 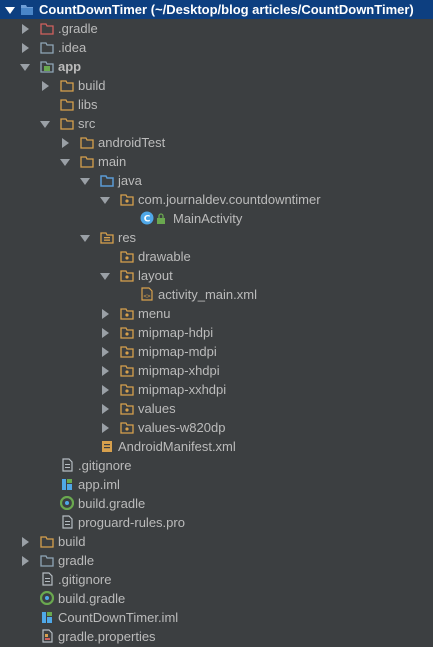 I want to click on tree-row-app-build-gradle: build.gradle, so click(x=216, y=503).